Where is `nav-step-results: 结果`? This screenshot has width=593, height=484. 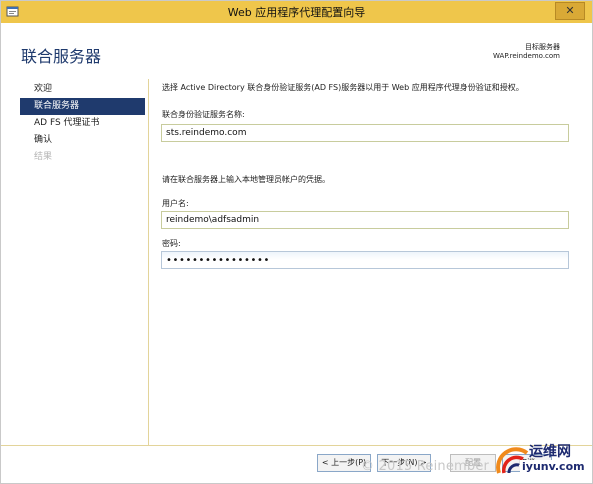 nav-step-results: 结果 is located at coordinates (43, 157).